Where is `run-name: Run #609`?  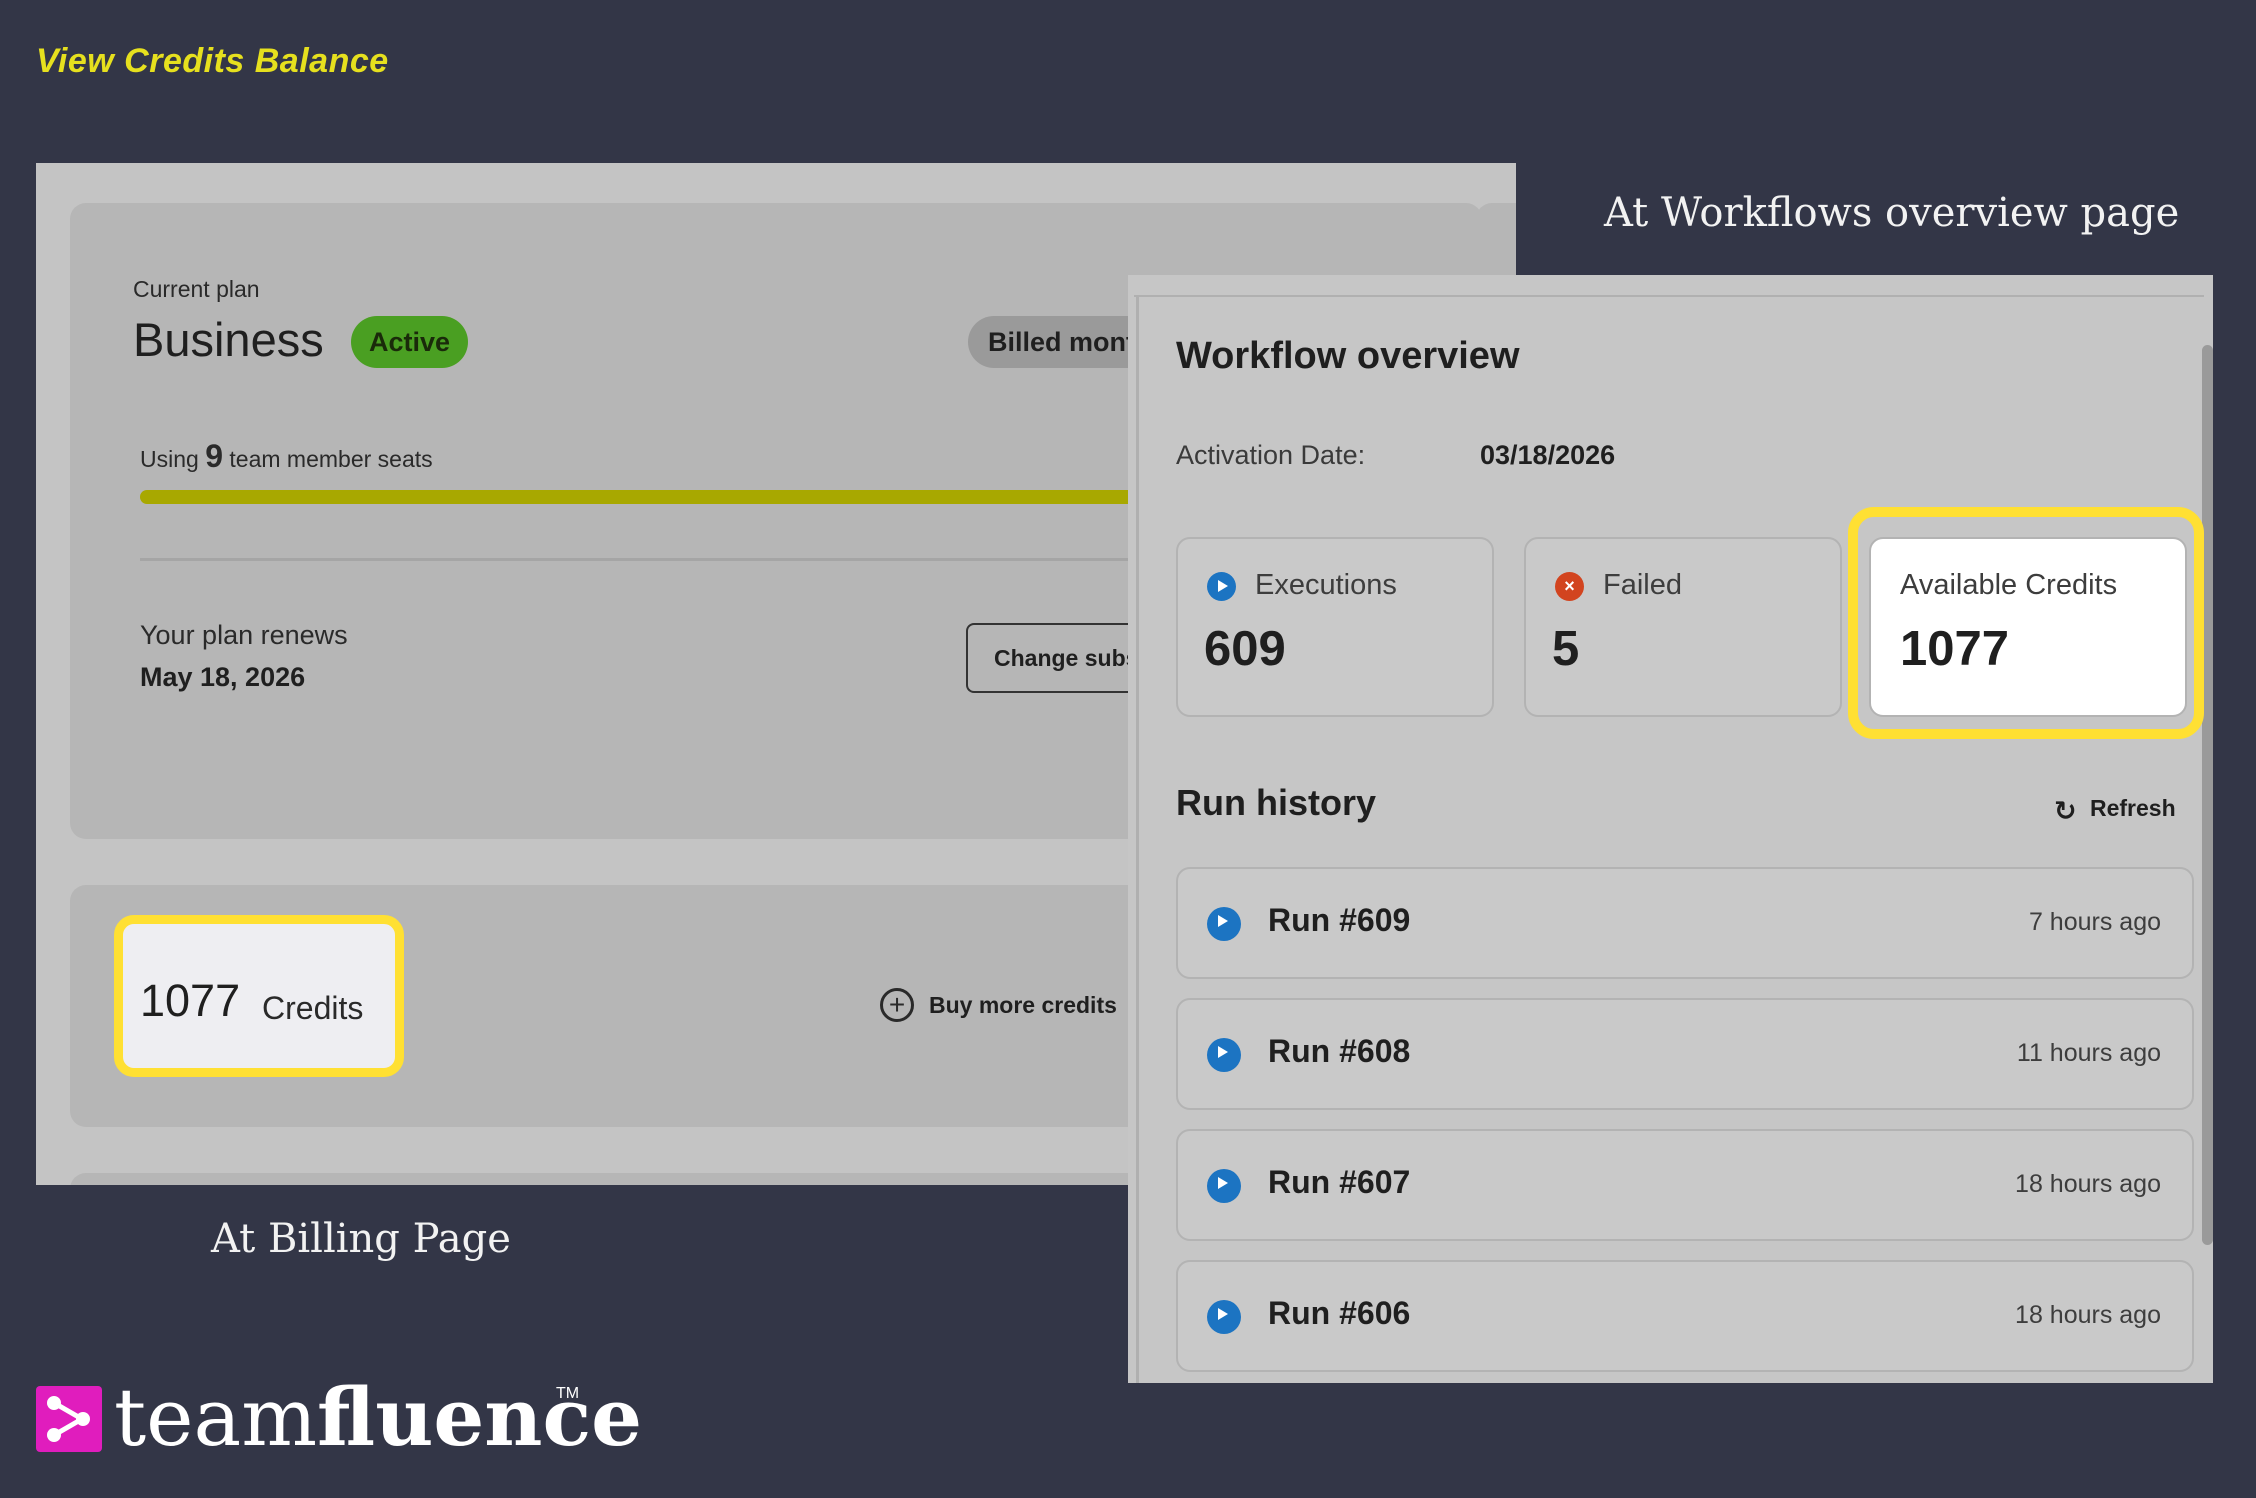 run-name: Run #609 is located at coordinates (1339, 920).